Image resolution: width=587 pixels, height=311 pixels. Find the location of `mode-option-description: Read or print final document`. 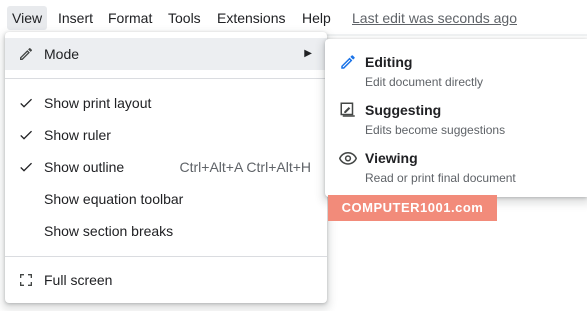

mode-option-description: Read or print final document is located at coordinates (440, 178).